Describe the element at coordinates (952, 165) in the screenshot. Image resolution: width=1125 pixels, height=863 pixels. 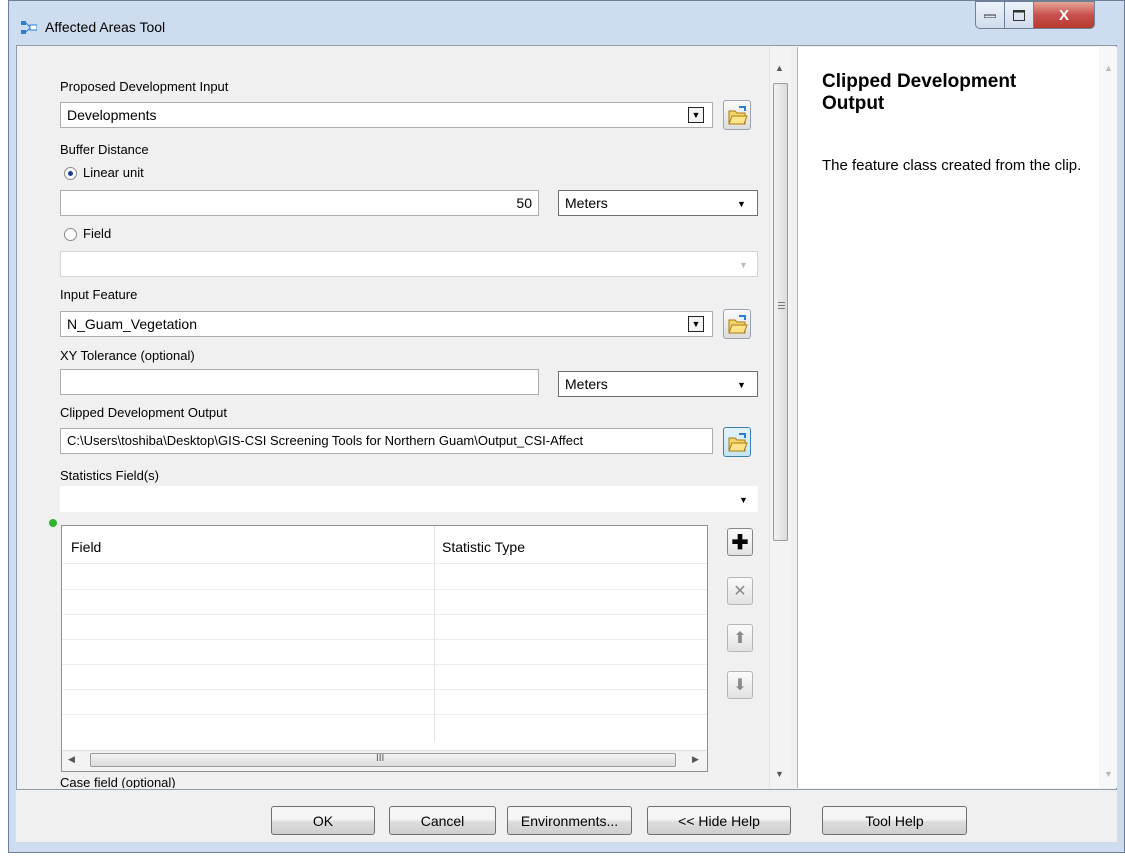
I see `help-description: The feature class created from the clip.` at that location.